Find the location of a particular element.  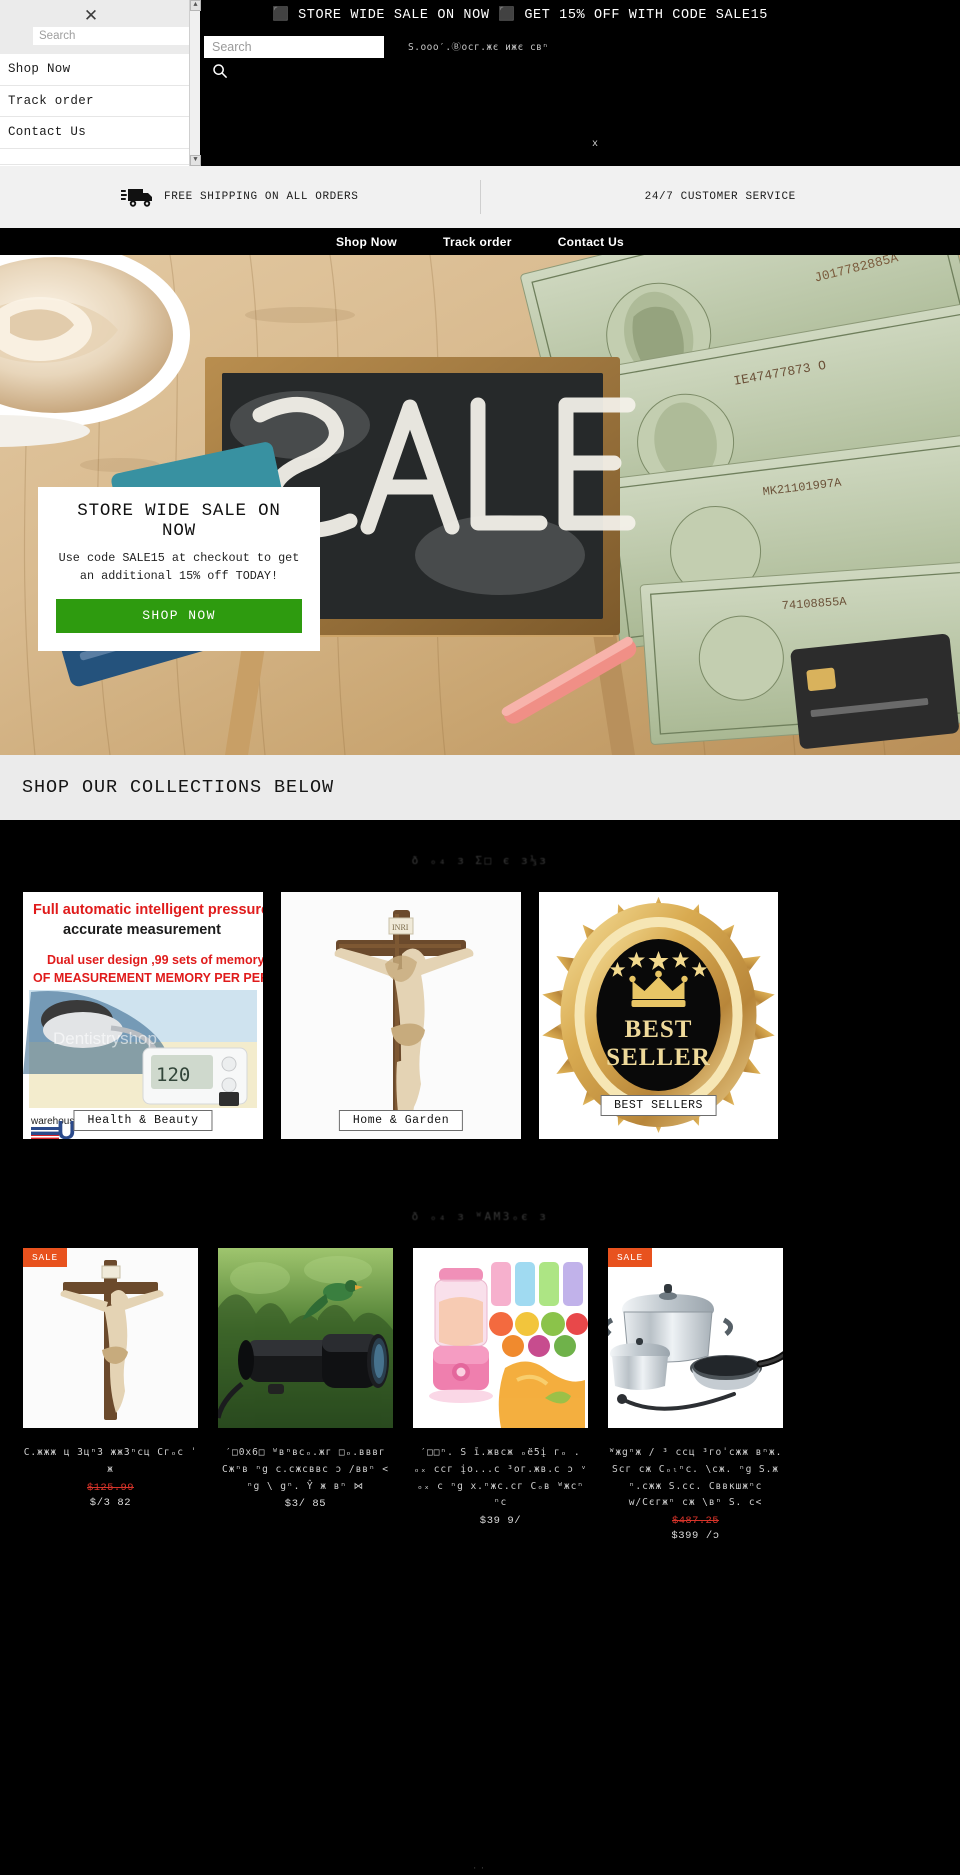

drawer-item-shop-now: Shop Now is located at coordinates (97, 70).